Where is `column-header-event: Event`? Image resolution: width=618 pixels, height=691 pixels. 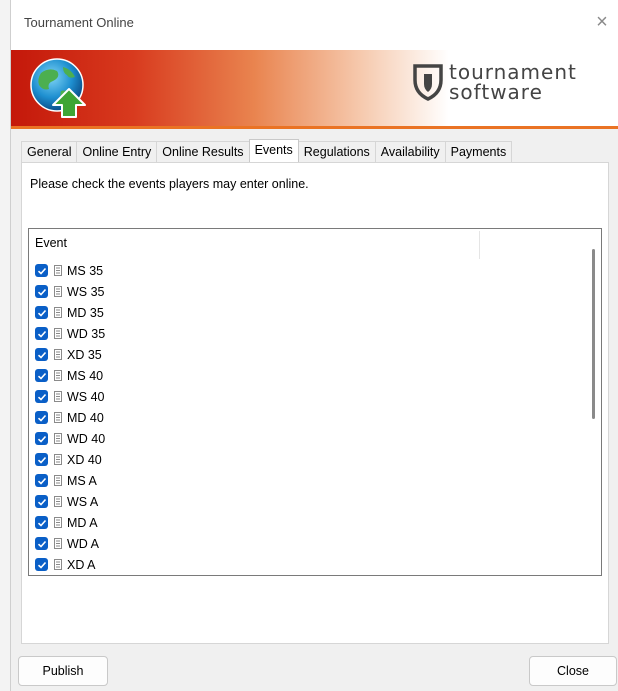 column-header-event: Event is located at coordinates (254, 243).